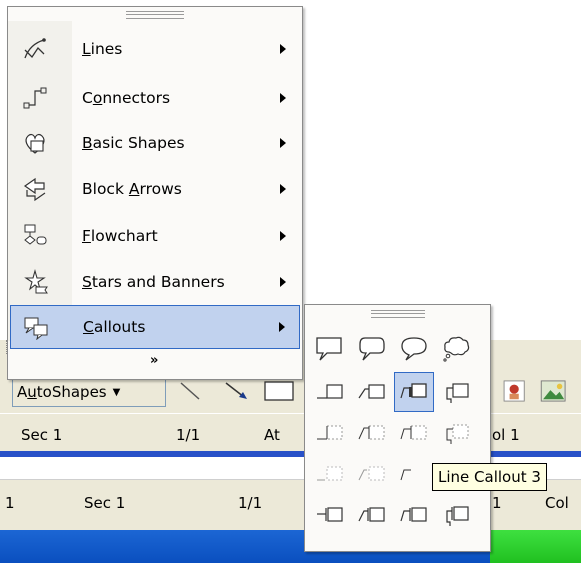 Image resolution: width=581 pixels, height=563 pixels. I want to click on flowchart-icon, so click(35, 236).